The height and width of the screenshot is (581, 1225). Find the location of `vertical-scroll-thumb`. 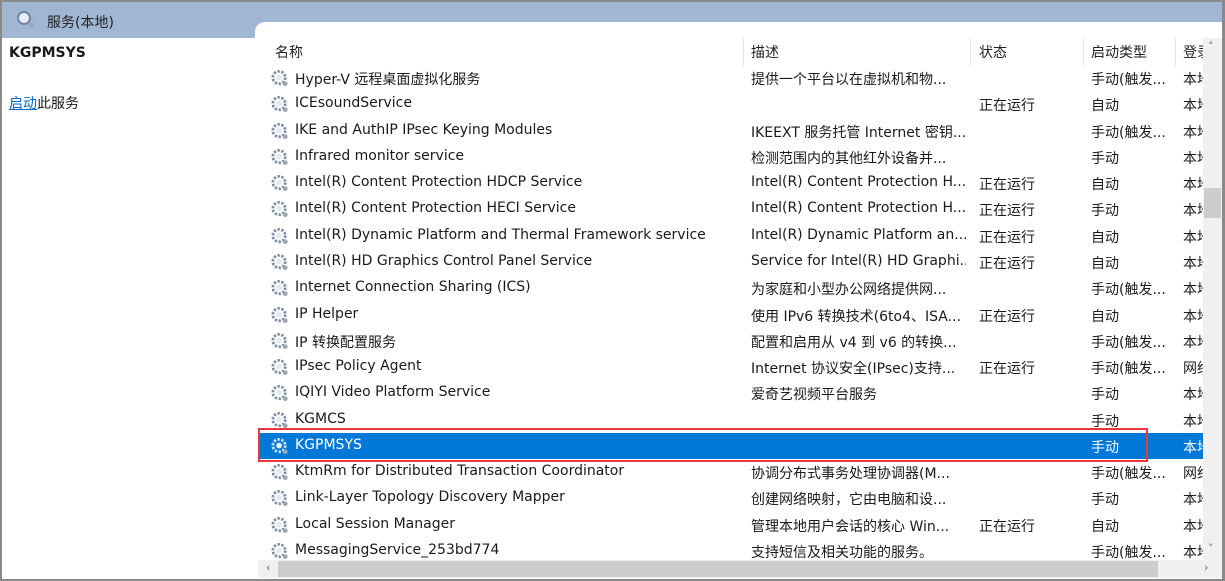

vertical-scroll-thumb is located at coordinates (1212, 203).